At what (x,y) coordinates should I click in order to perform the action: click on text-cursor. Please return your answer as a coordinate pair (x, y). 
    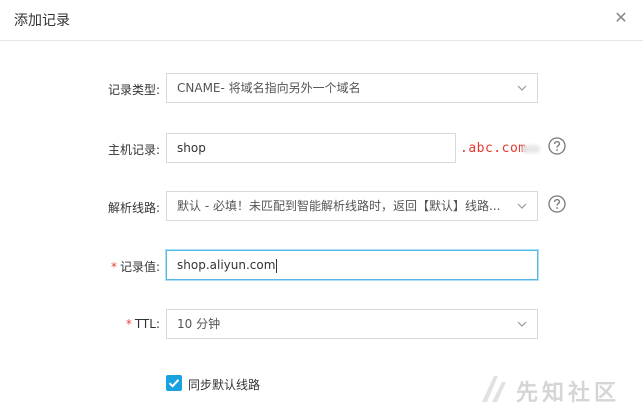
    Looking at the image, I should click on (277, 265).